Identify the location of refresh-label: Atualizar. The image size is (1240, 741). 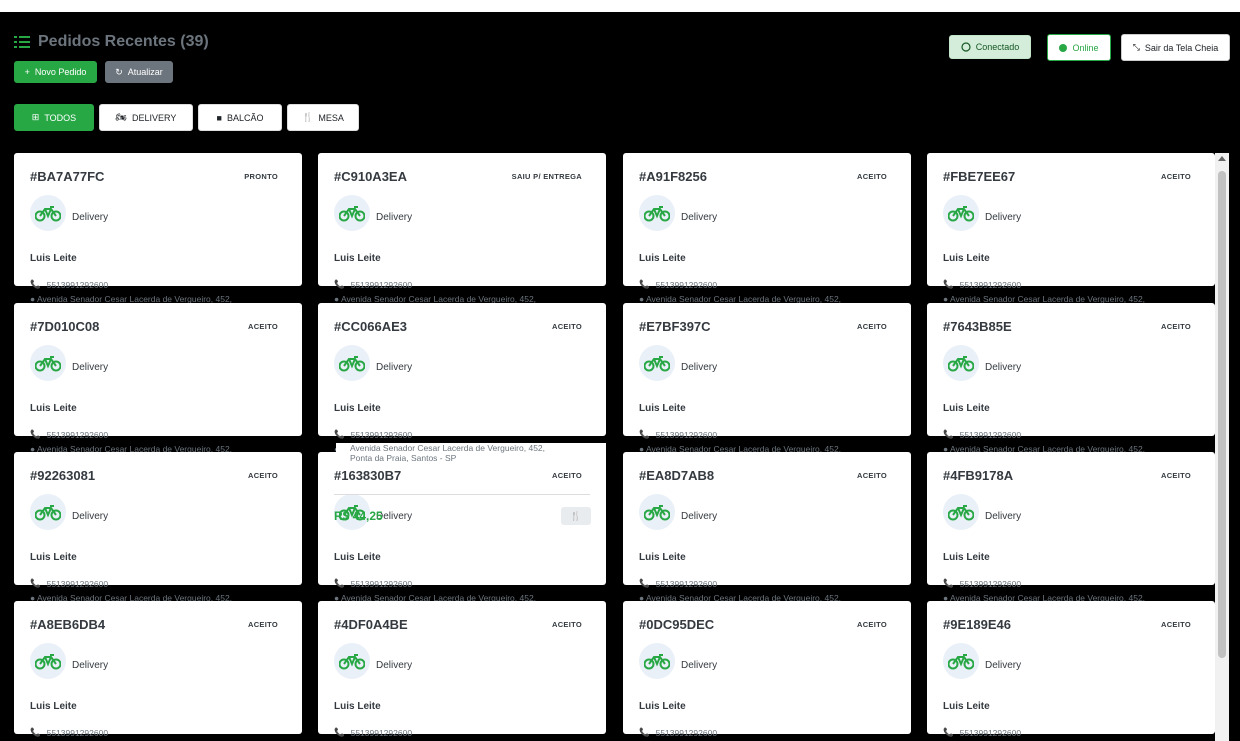
(145, 72).